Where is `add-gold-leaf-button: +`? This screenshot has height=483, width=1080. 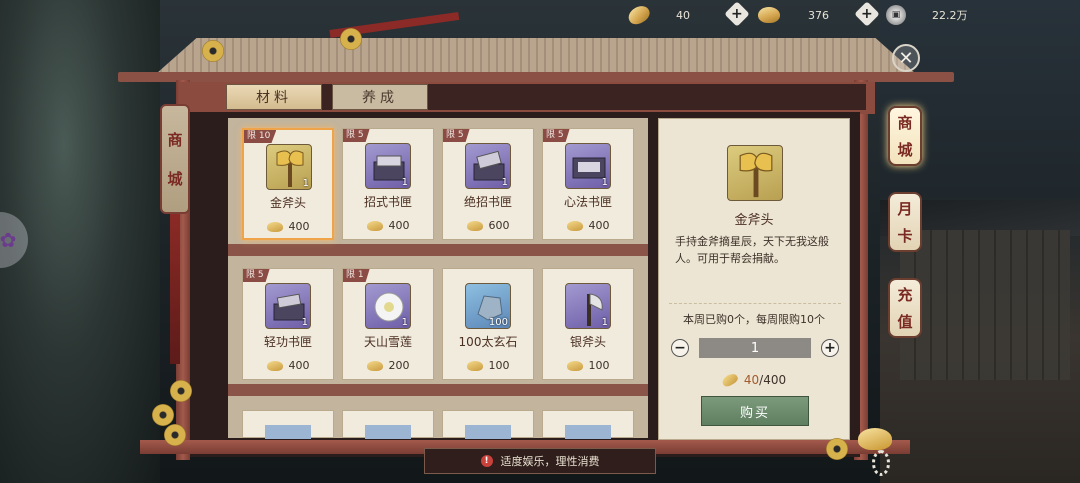
add-gold-leaf-button: + is located at coordinates (737, 14).